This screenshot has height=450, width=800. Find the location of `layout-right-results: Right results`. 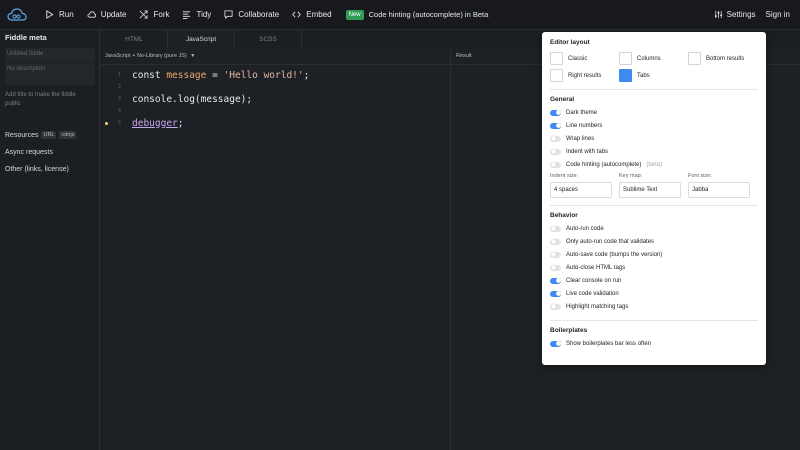

layout-right-results: Right results is located at coordinates (584, 75).